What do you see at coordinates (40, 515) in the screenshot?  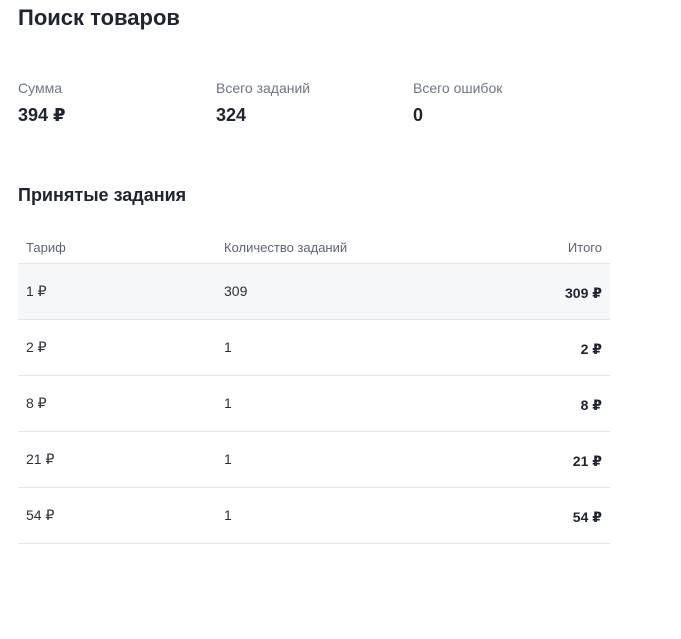 I see `cell-tariff: 54 ₽` at bounding box center [40, 515].